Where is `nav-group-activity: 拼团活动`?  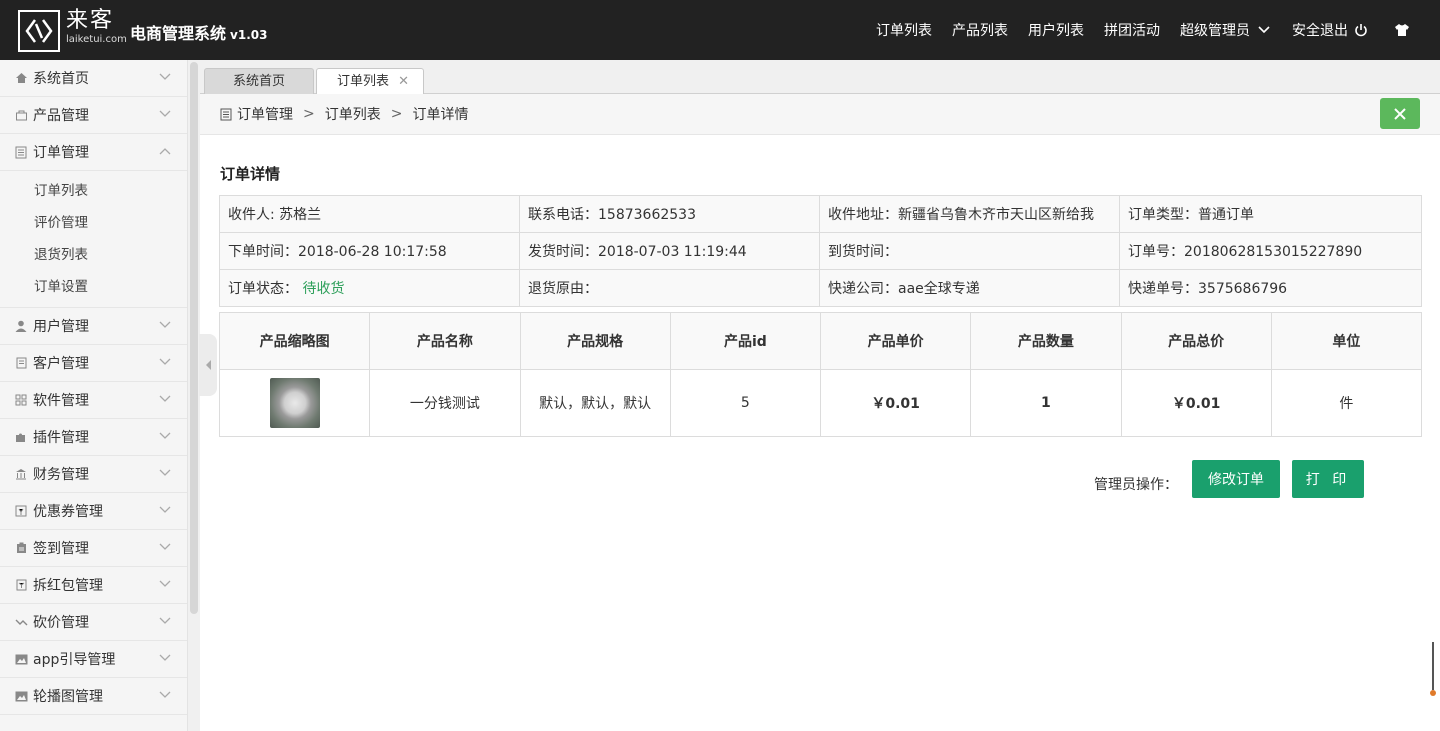 nav-group-activity: 拼团活动 is located at coordinates (1132, 30).